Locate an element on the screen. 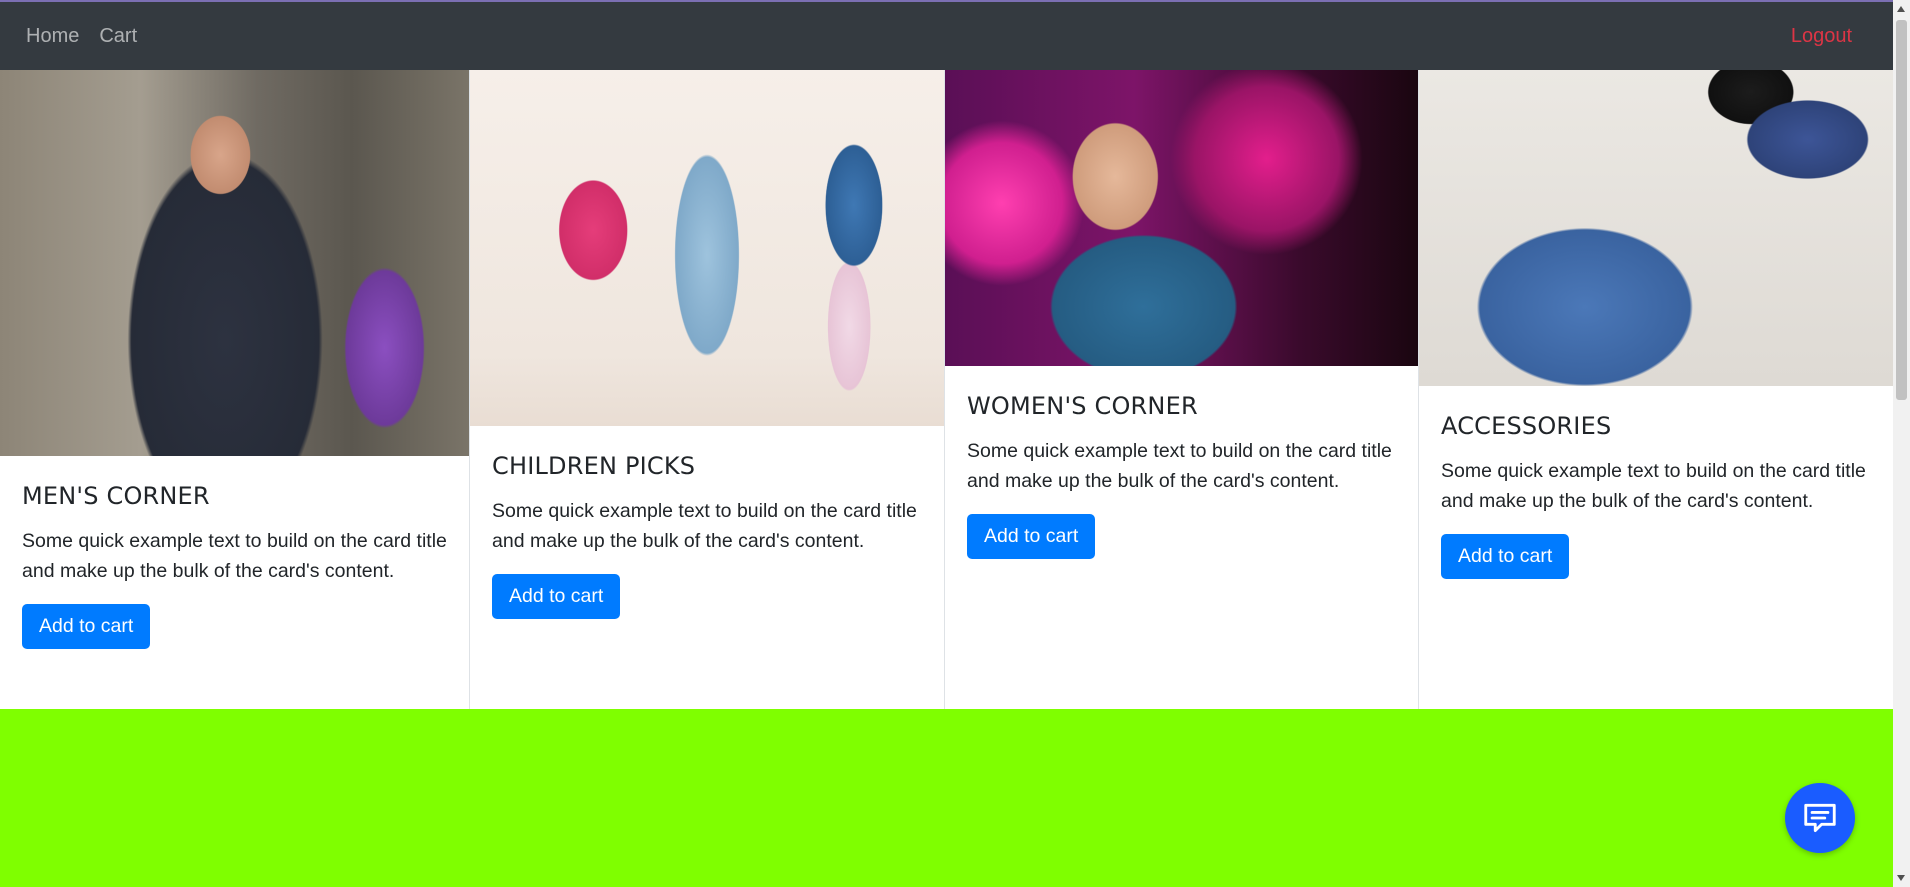 The width and height of the screenshot is (1910, 887). card-title: WOMEN'S CORNER is located at coordinates (1082, 406).